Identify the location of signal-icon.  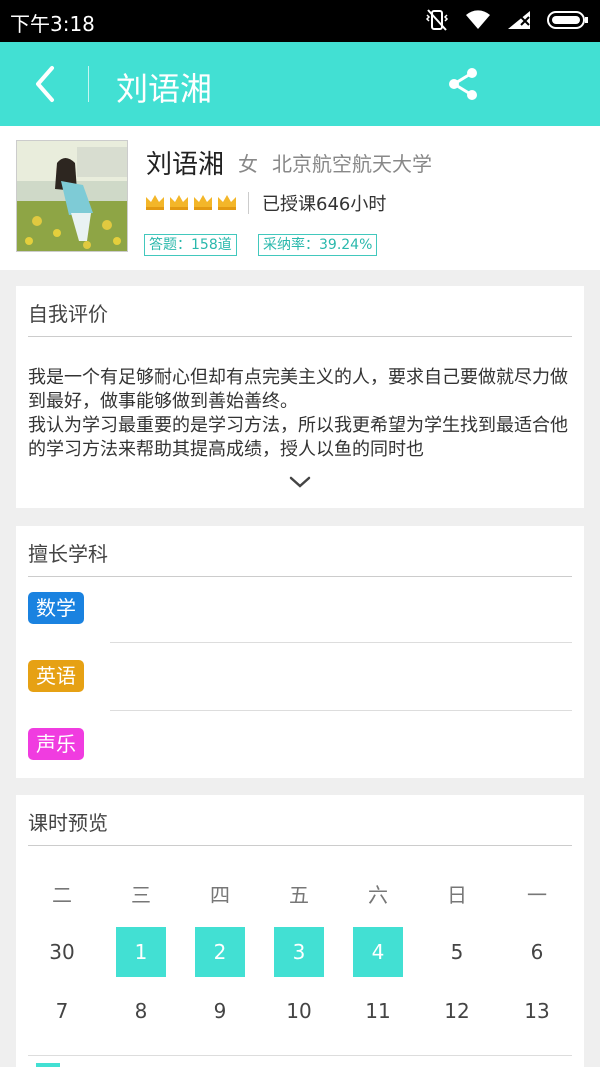
(519, 20).